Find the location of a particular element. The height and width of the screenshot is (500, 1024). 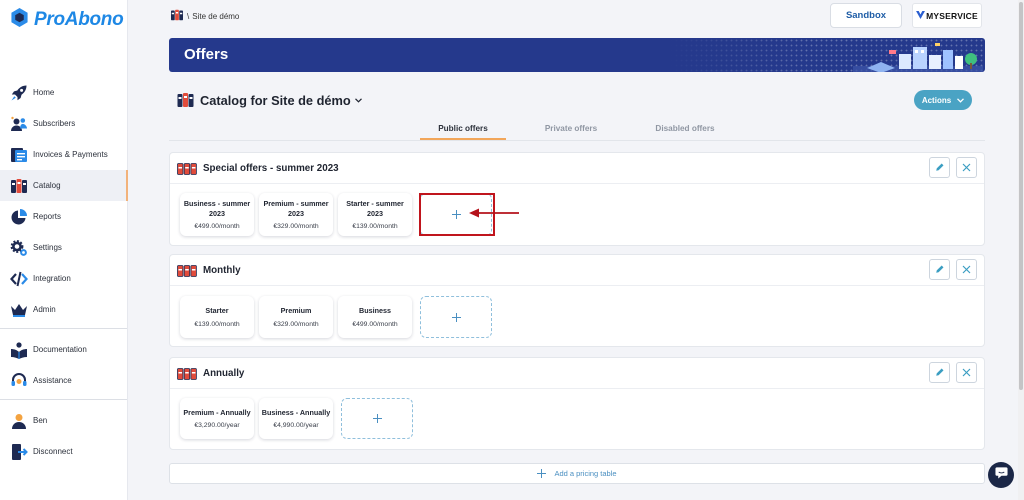

offer-price: €4,990.00/year is located at coordinates (296, 426).